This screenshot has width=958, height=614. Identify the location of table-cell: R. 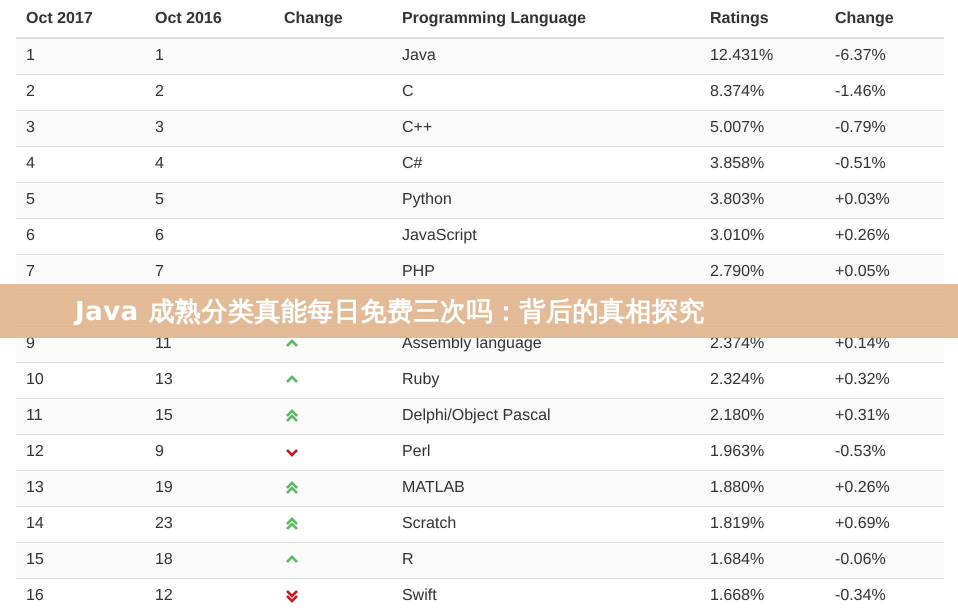
(408, 559).